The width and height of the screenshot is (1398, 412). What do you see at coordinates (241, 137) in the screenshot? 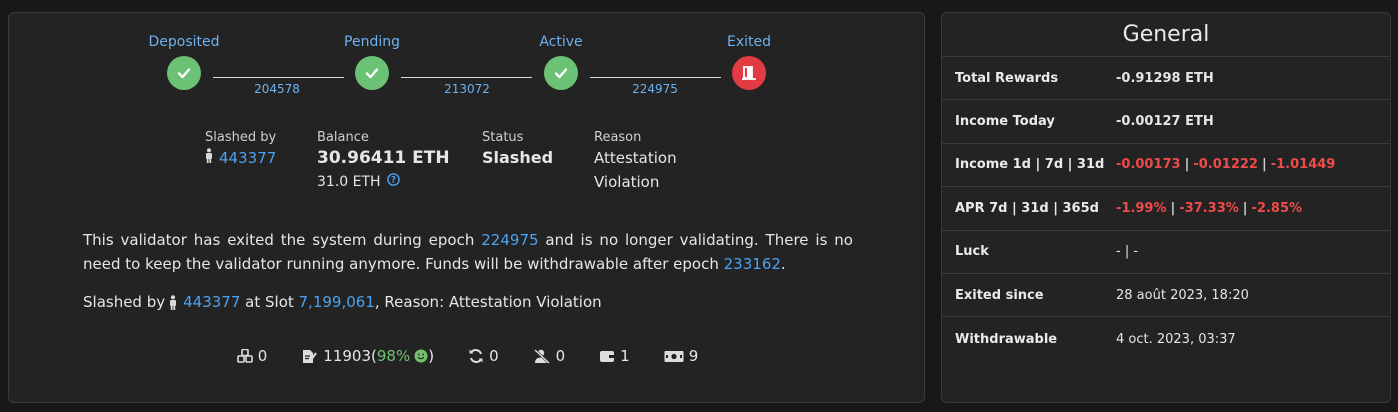
I see `slashed-by-label: Slashed by` at bounding box center [241, 137].